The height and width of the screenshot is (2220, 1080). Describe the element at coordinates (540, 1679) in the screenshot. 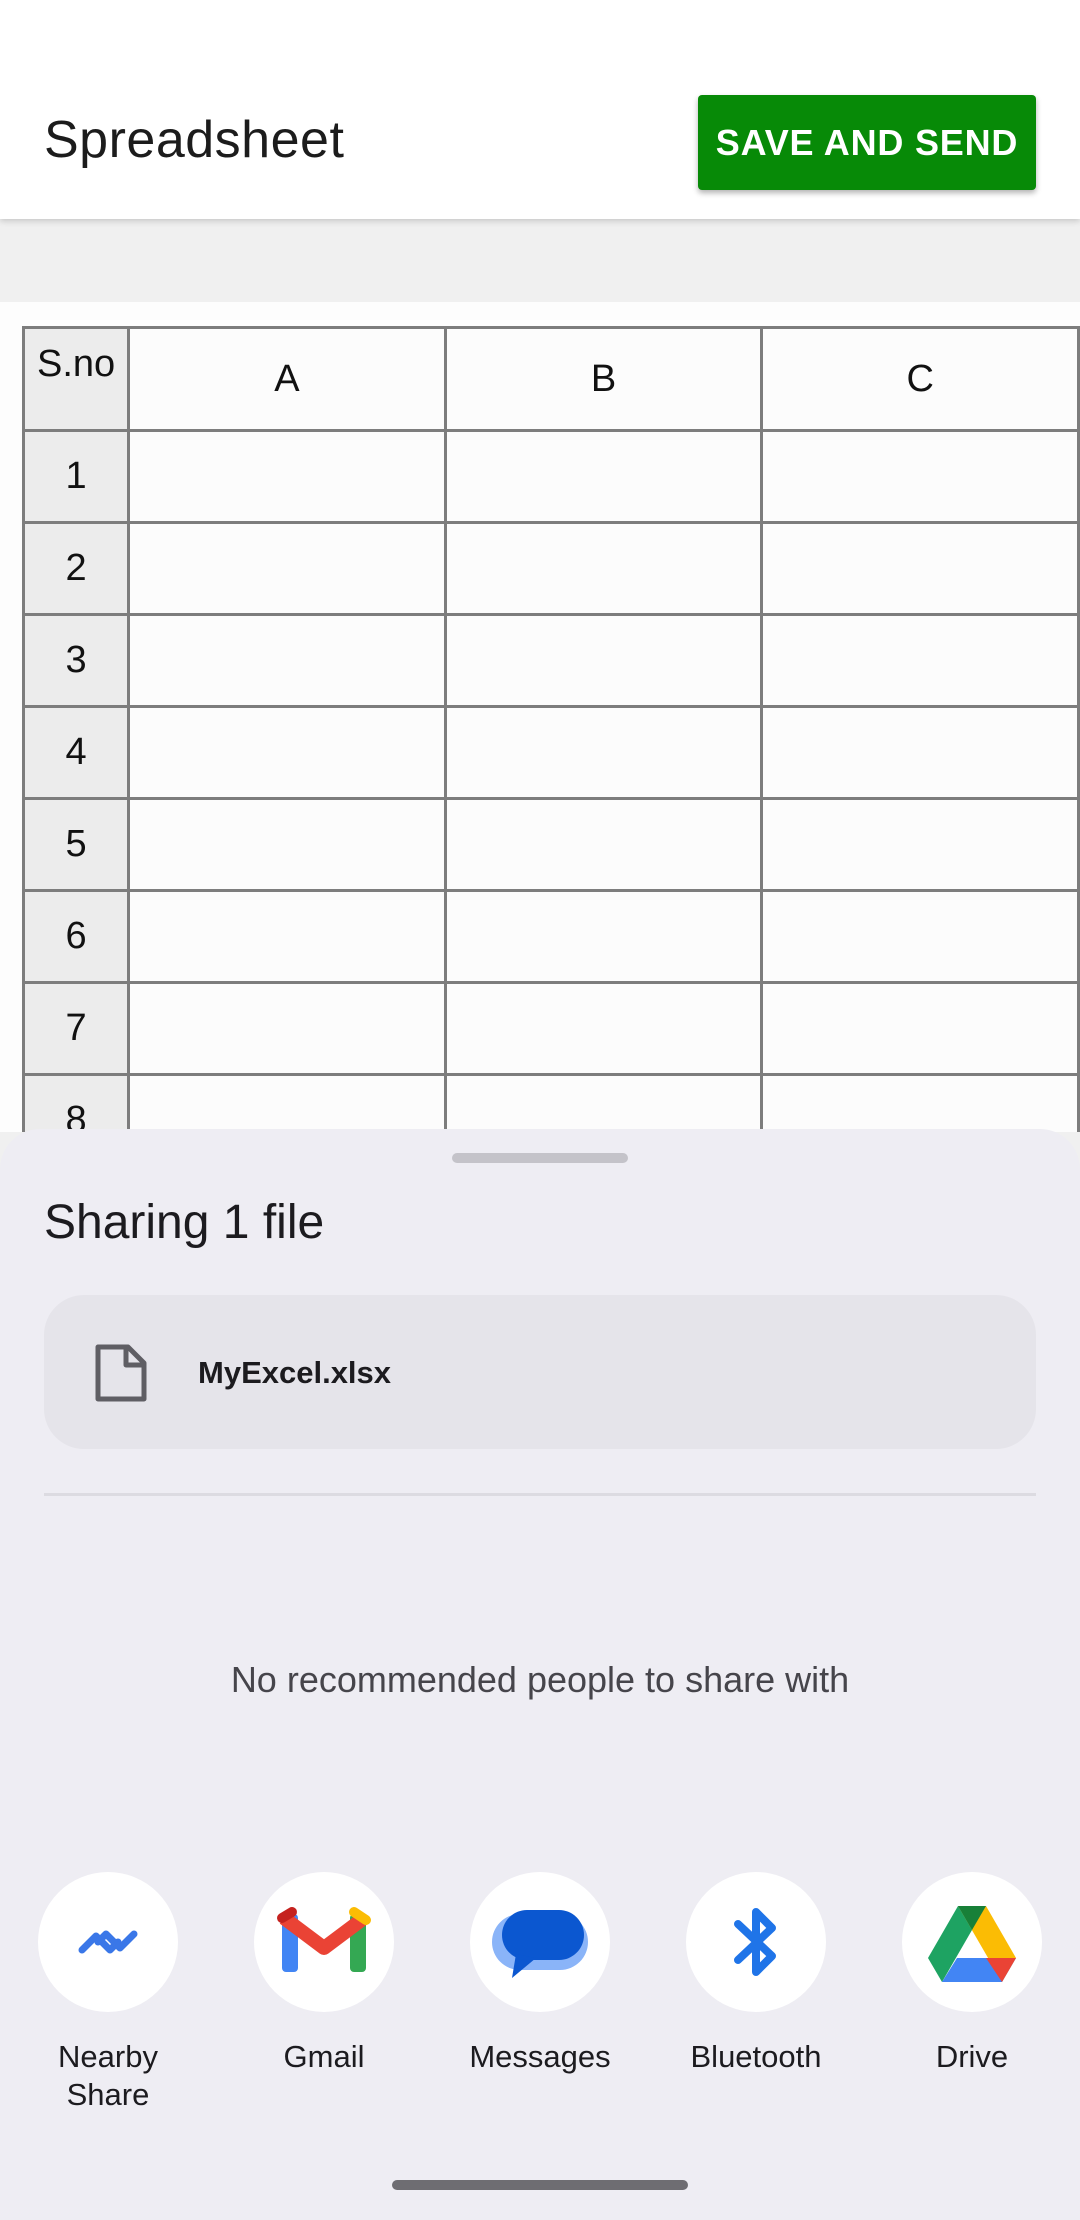

I see `no-recommendations-text: No recommended people to share with` at that location.